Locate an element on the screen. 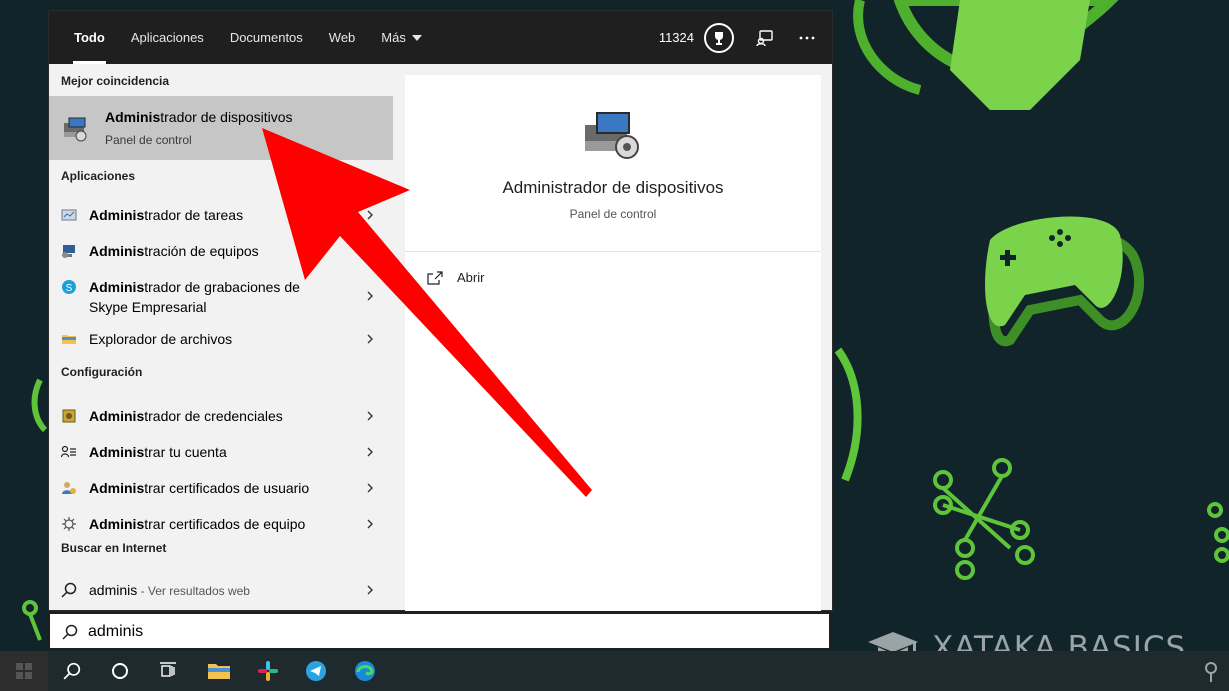  windows-start-icon is located at coordinates (24, 671).